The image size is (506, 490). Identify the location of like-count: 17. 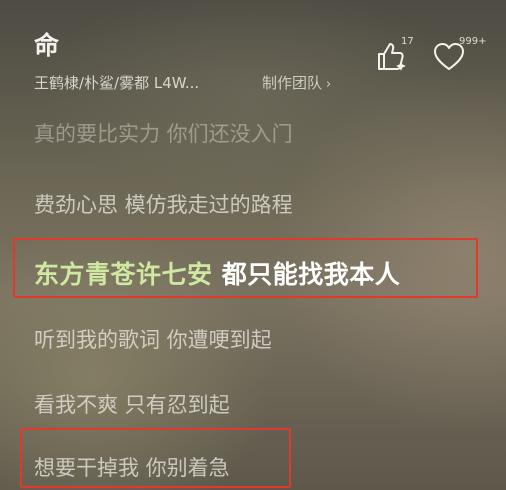
(407, 41).